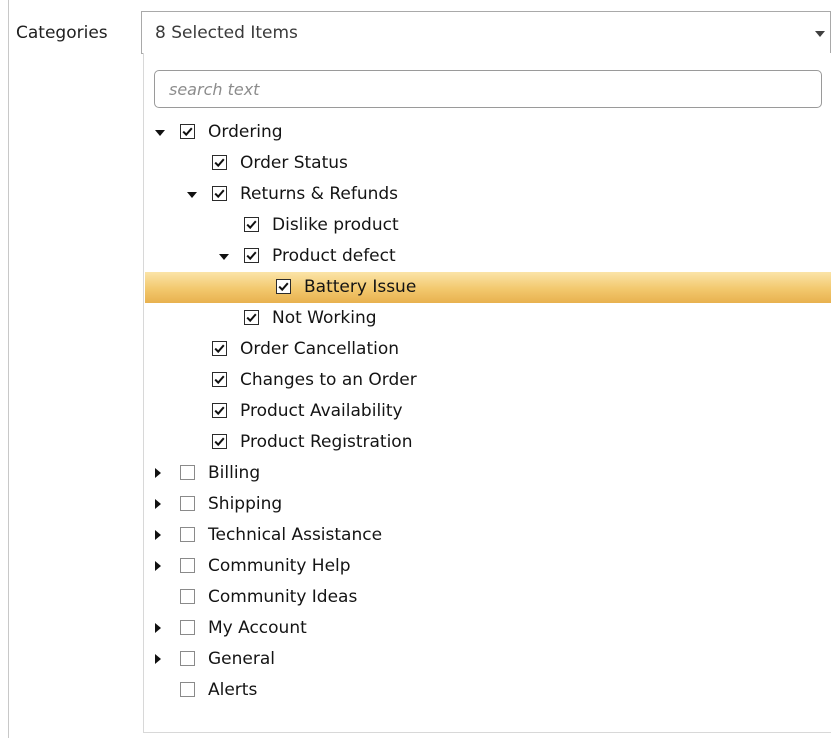 This screenshot has width=832, height=738. Describe the element at coordinates (62, 33) in the screenshot. I see `categories-label: Categories` at that location.